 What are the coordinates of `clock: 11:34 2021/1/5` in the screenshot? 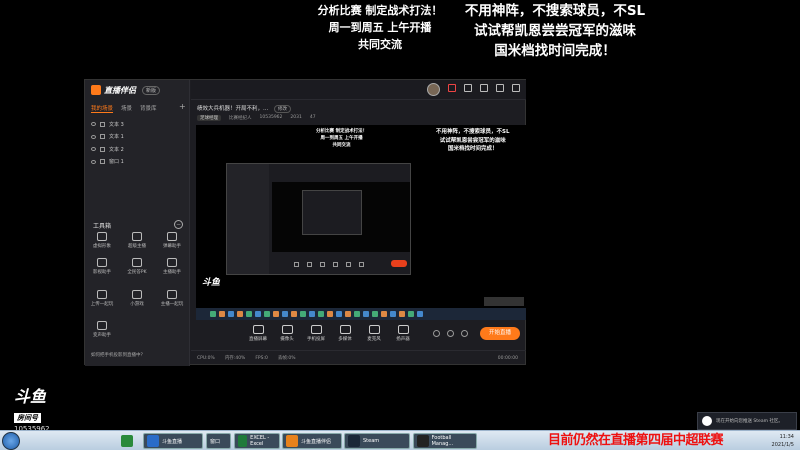 It's located at (783, 441).